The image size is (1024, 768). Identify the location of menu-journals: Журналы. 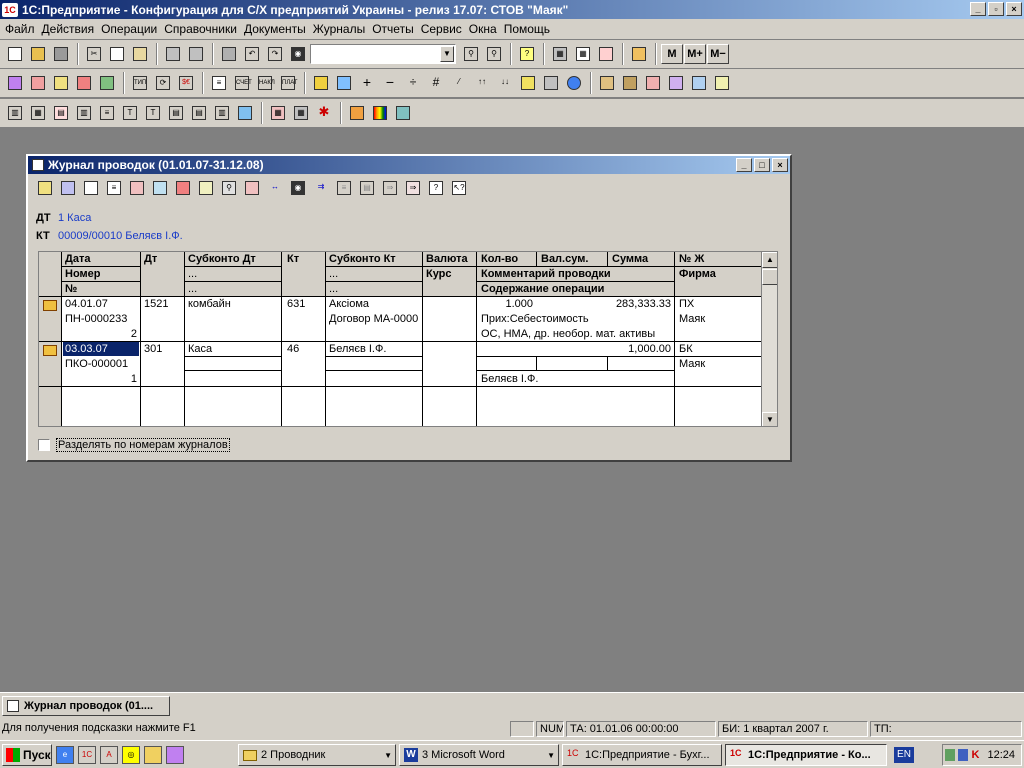
(341, 29).